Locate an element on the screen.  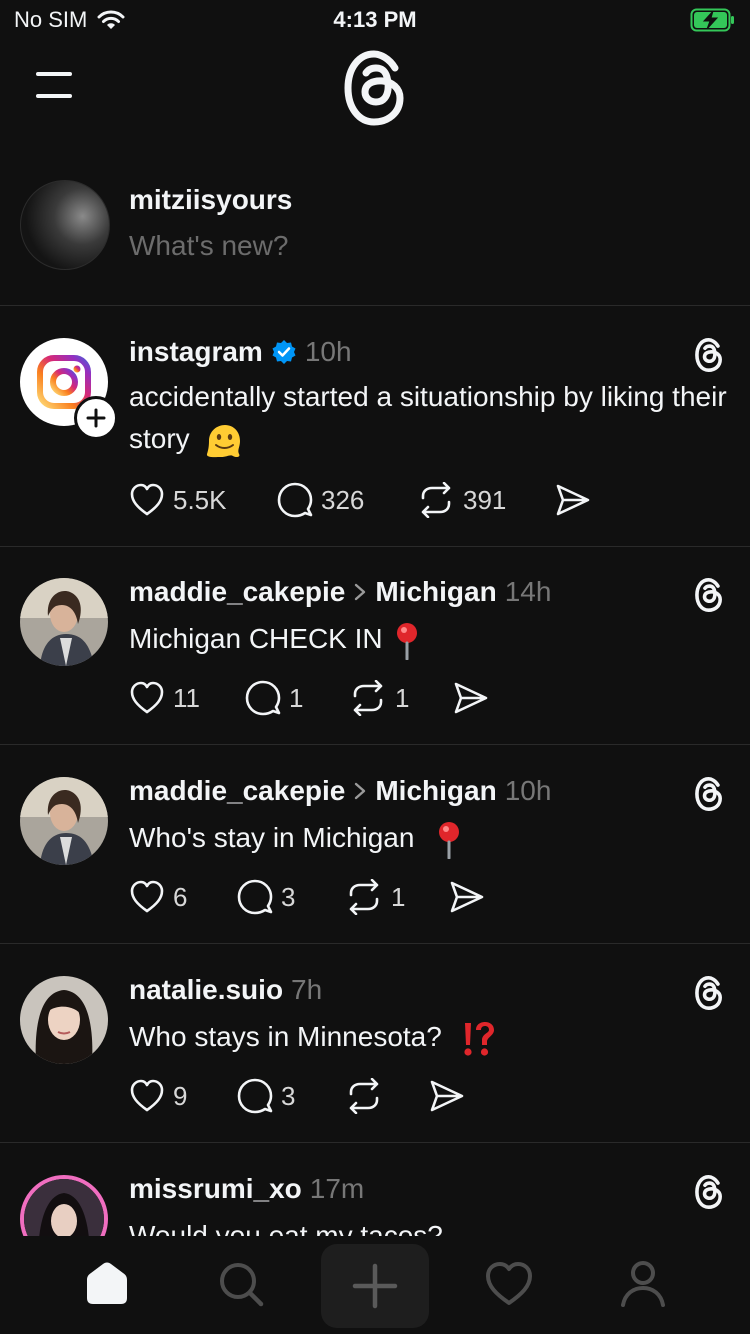
follow-plus-button is located at coordinates (96, 418).